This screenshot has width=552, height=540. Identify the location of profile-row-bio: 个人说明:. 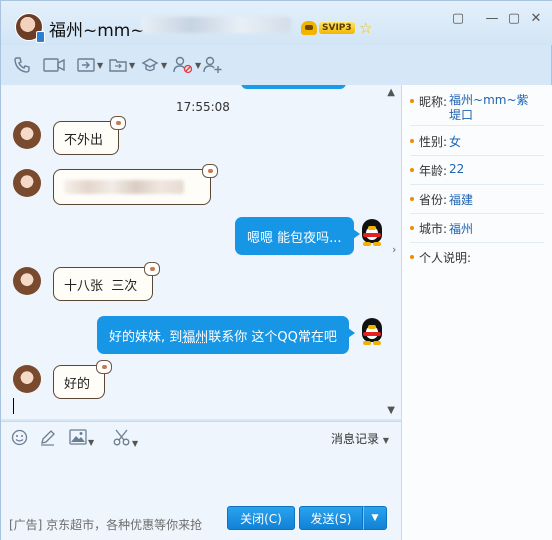
(441, 257).